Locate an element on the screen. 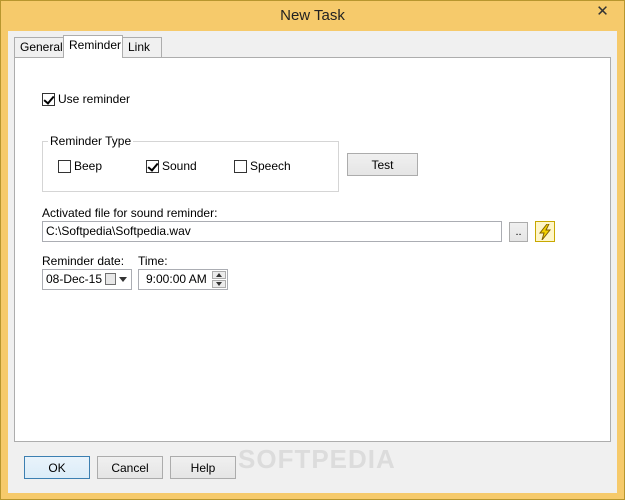 This screenshot has width=625, height=500. sound-label: Sound is located at coordinates (179, 166).